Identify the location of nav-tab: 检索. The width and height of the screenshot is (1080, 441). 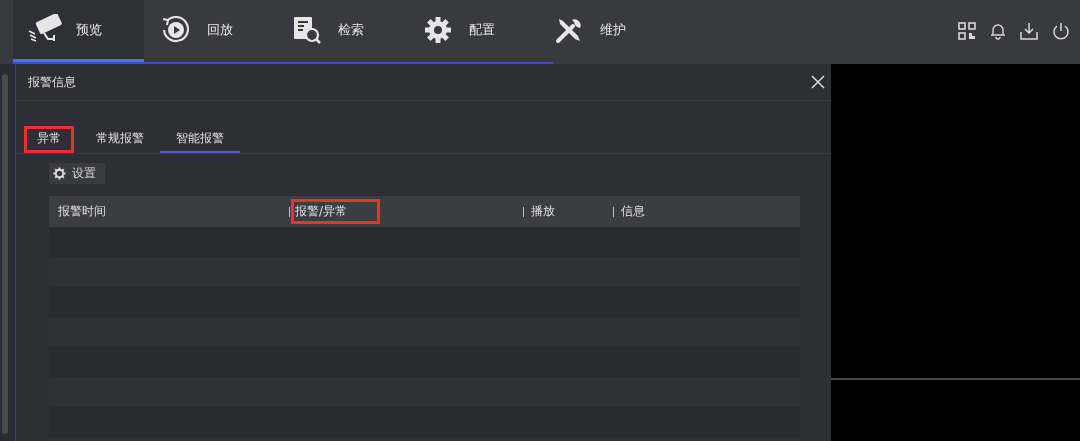
(340, 31).